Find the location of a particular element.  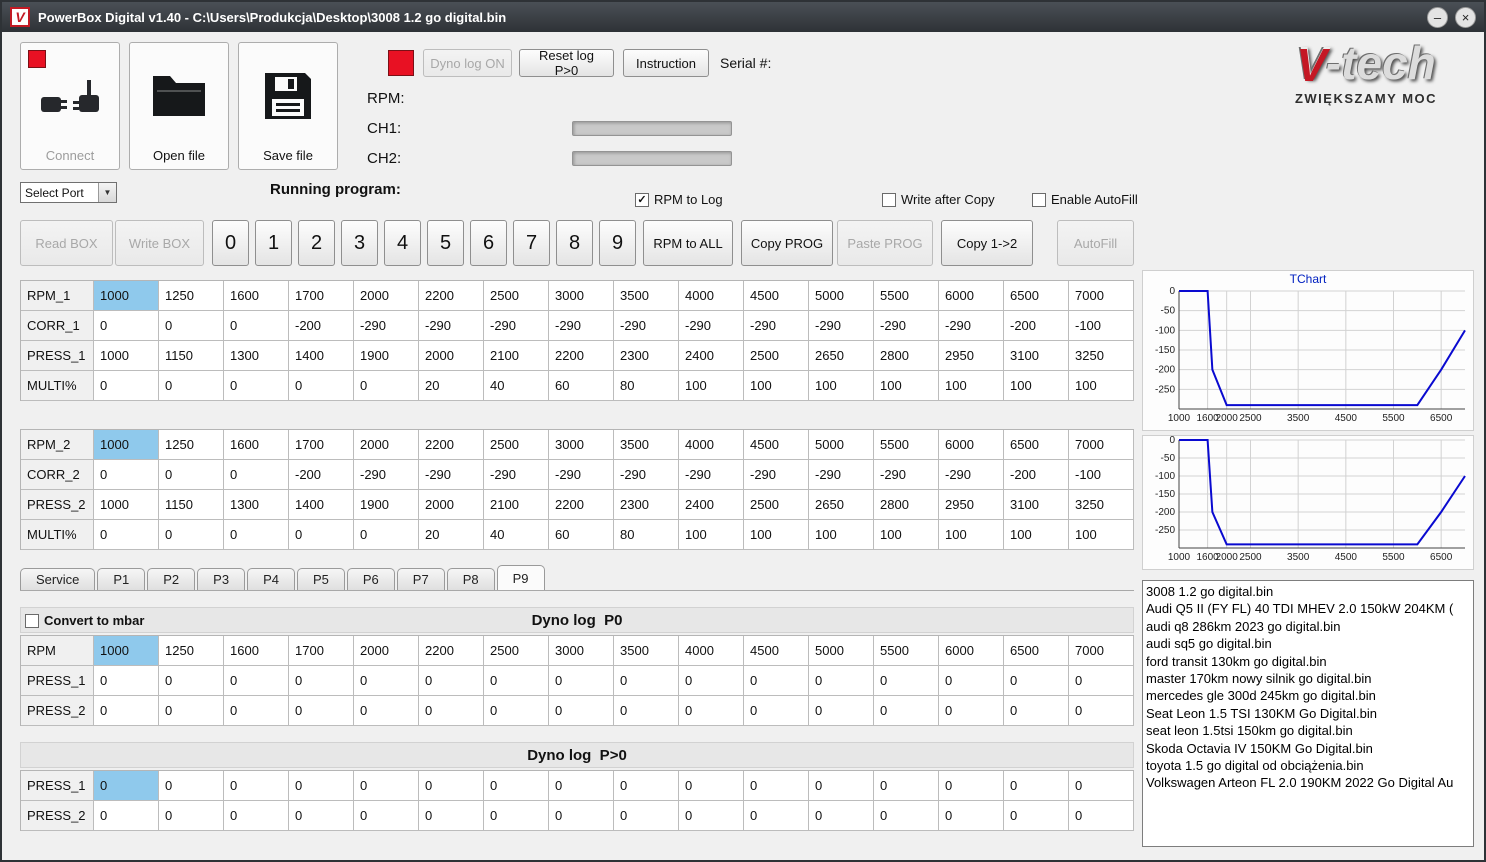

digit-7-button: 7 is located at coordinates (531, 243).